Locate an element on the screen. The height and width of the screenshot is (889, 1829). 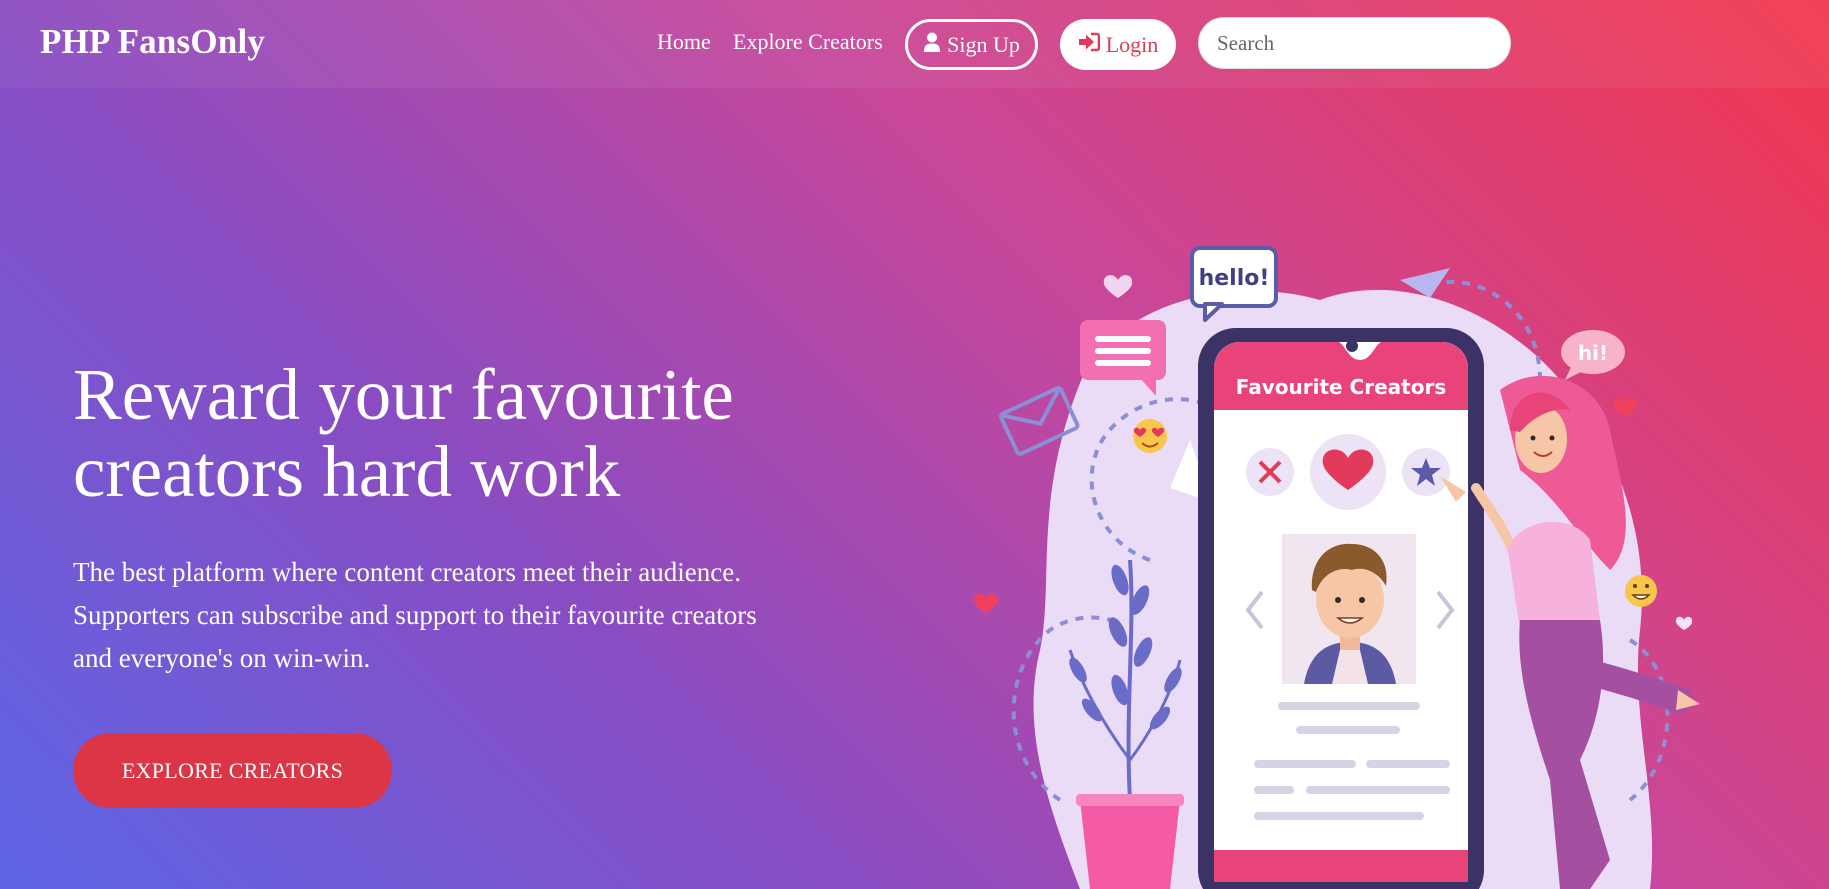
login-label: Login is located at coordinates (1132, 44).